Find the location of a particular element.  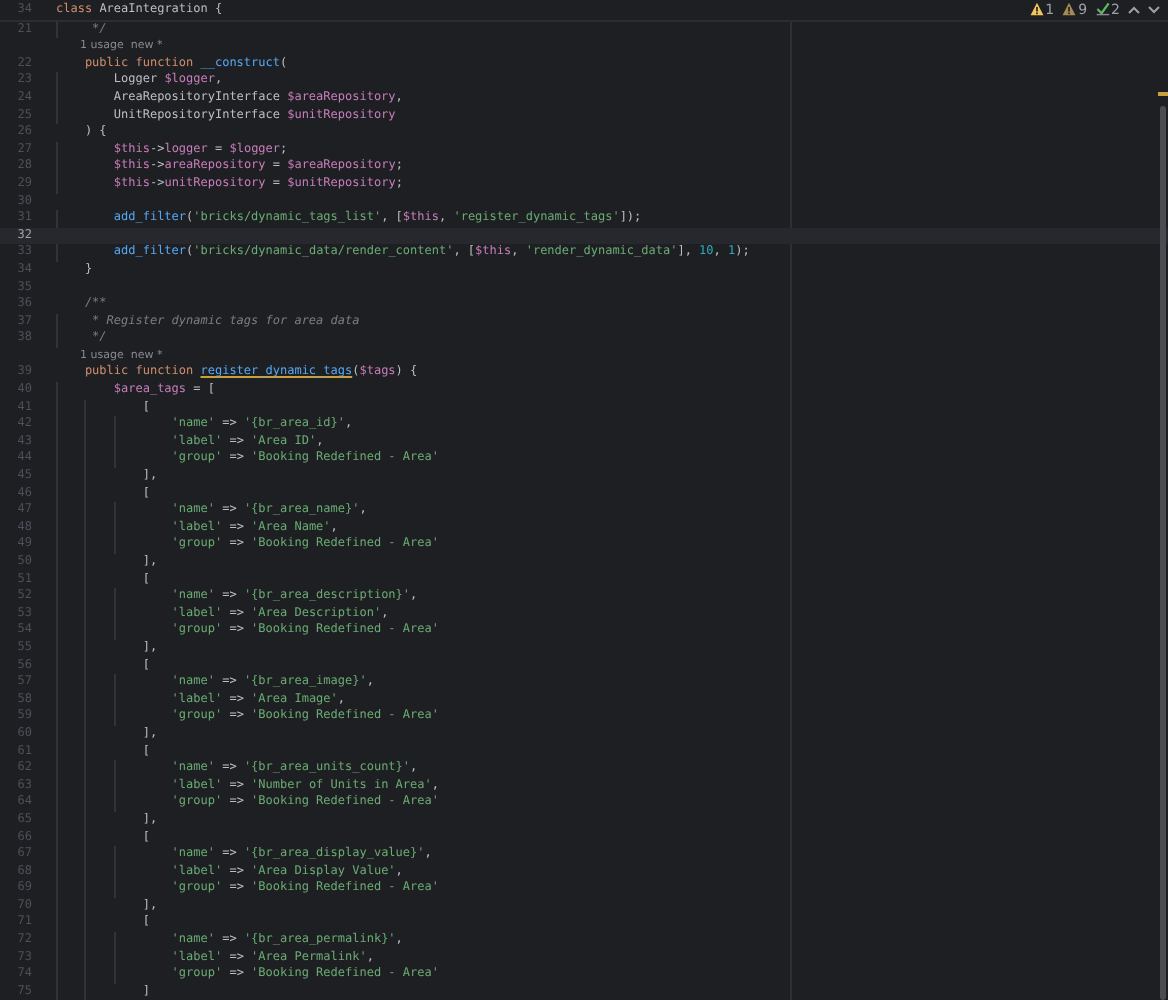

chevron-up-icon is located at coordinates (1134, 9).